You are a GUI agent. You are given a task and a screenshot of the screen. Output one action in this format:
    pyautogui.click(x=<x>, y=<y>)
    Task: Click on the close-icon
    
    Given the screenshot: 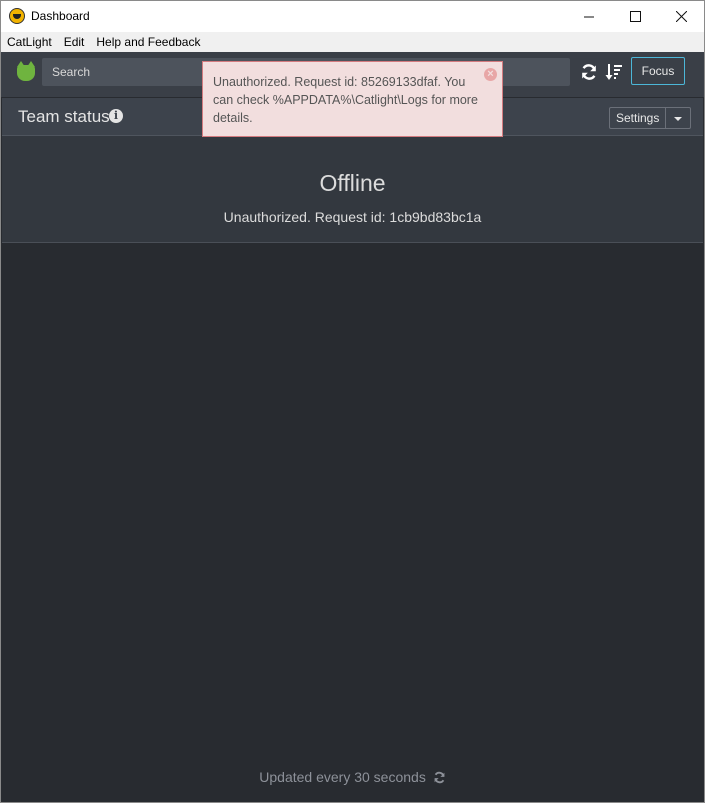 What is the action you would take?
    pyautogui.click(x=681, y=16)
    